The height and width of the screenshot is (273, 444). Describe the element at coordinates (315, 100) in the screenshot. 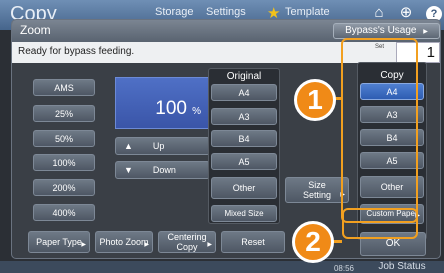

I see `callout-badge-1: 1` at that location.